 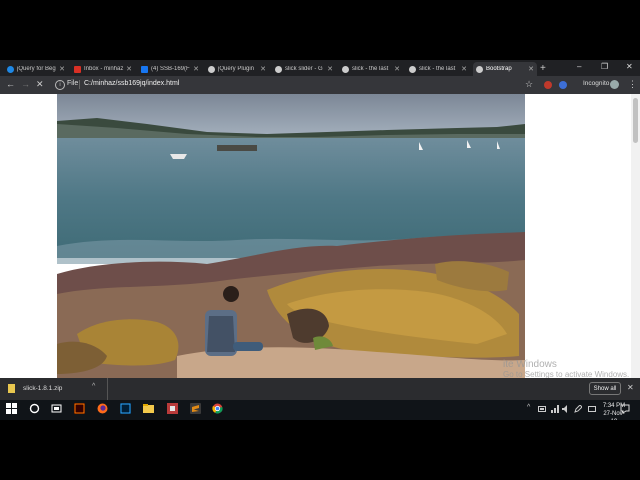 I want to click on address-bar: C:/minhaz/ssb169jq/index.html, so click(x=131, y=83).